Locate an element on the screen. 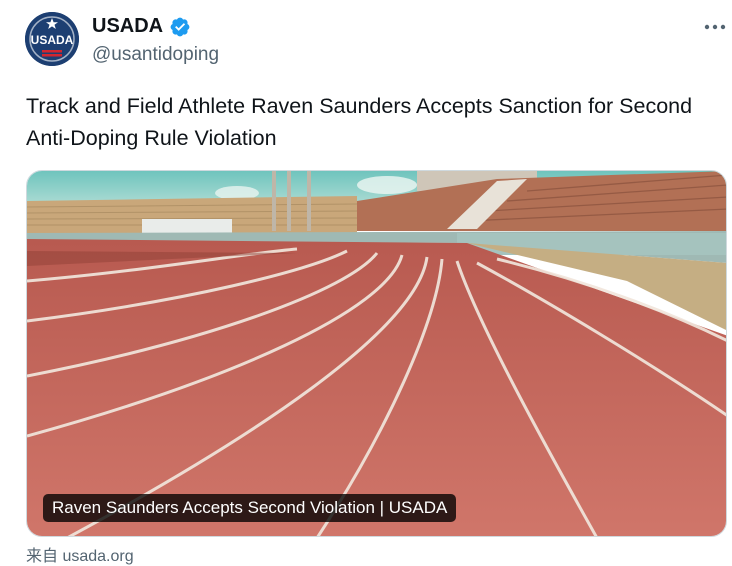  author-avatar: USADA is located at coordinates (52, 39).